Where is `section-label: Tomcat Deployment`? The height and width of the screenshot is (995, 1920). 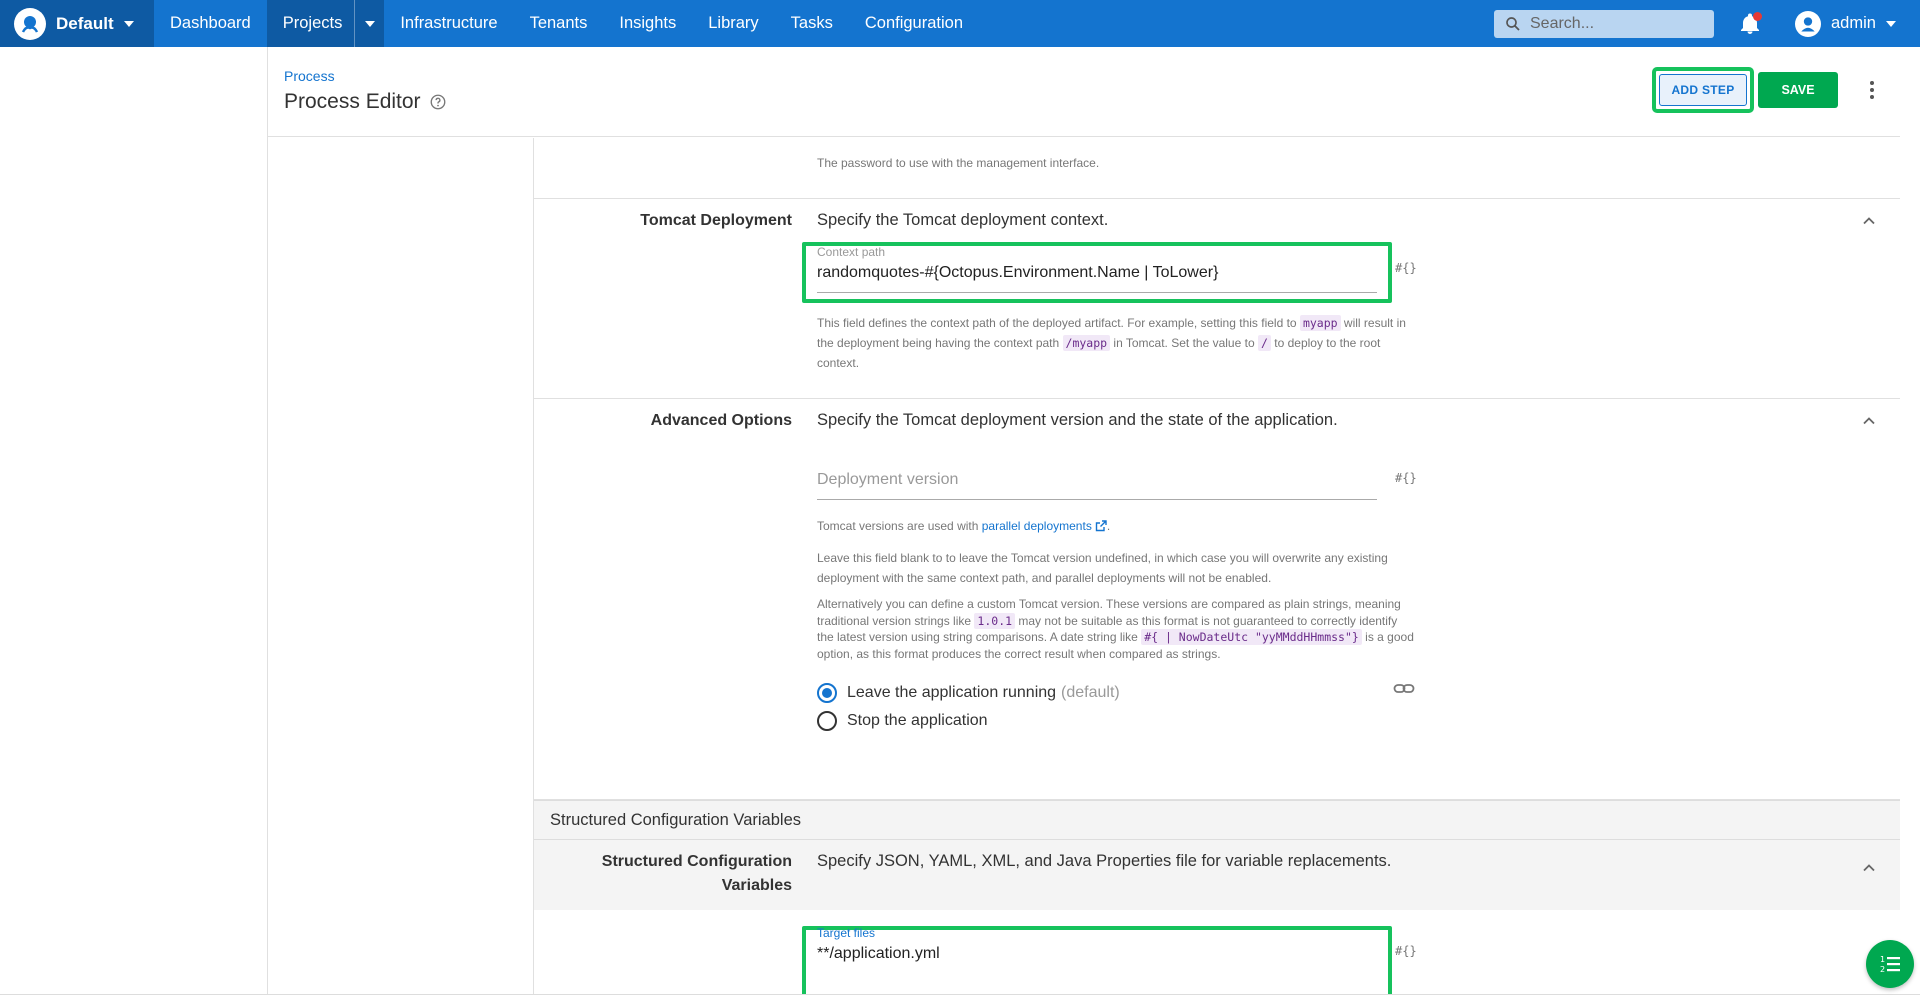
section-label: Tomcat Deployment is located at coordinates (716, 220).